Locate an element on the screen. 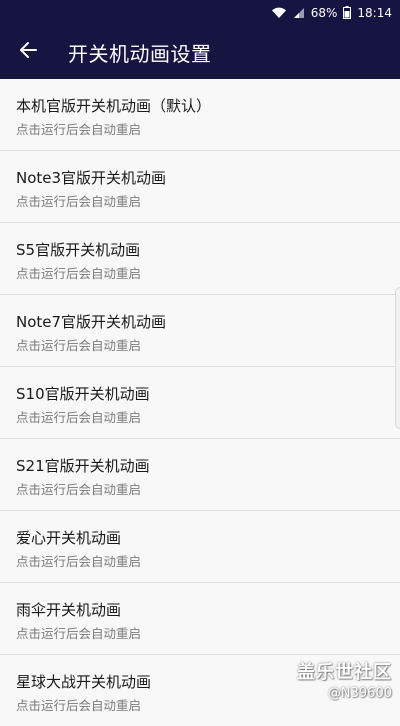  watermark-logo: 盖乐世社区 is located at coordinates (344, 672).